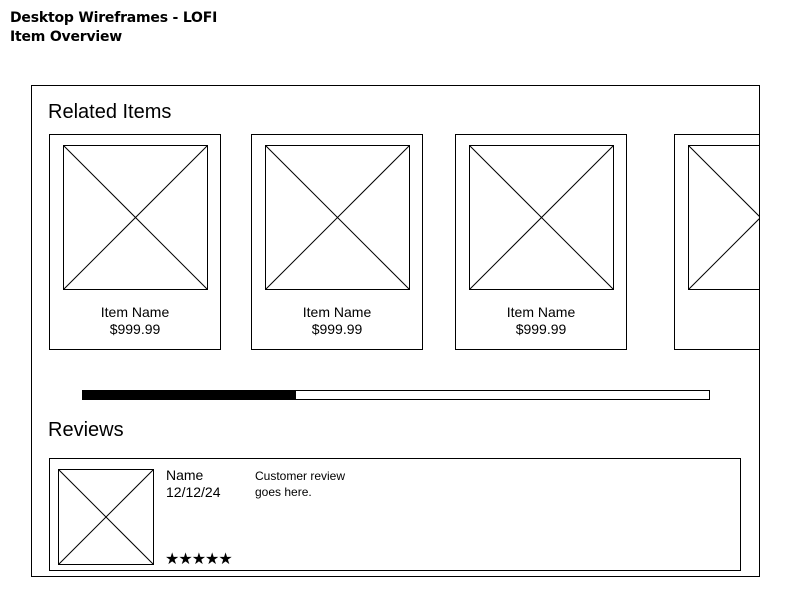  What do you see at coordinates (193, 492) in the screenshot?
I see `review-date: 12/12/24` at bounding box center [193, 492].